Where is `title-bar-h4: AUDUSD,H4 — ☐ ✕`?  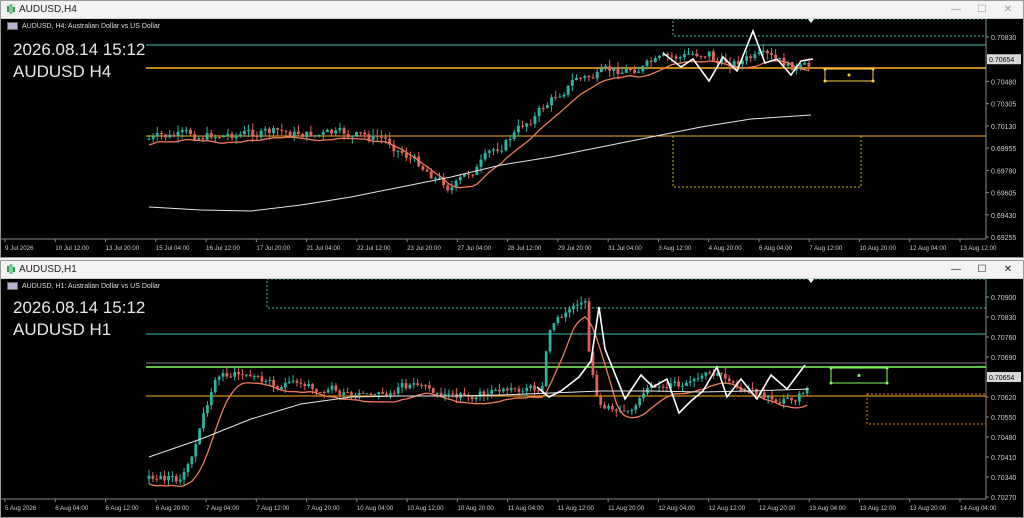 title-bar-h4: AUDUSD,H4 — ☐ ✕ is located at coordinates (512, 10).